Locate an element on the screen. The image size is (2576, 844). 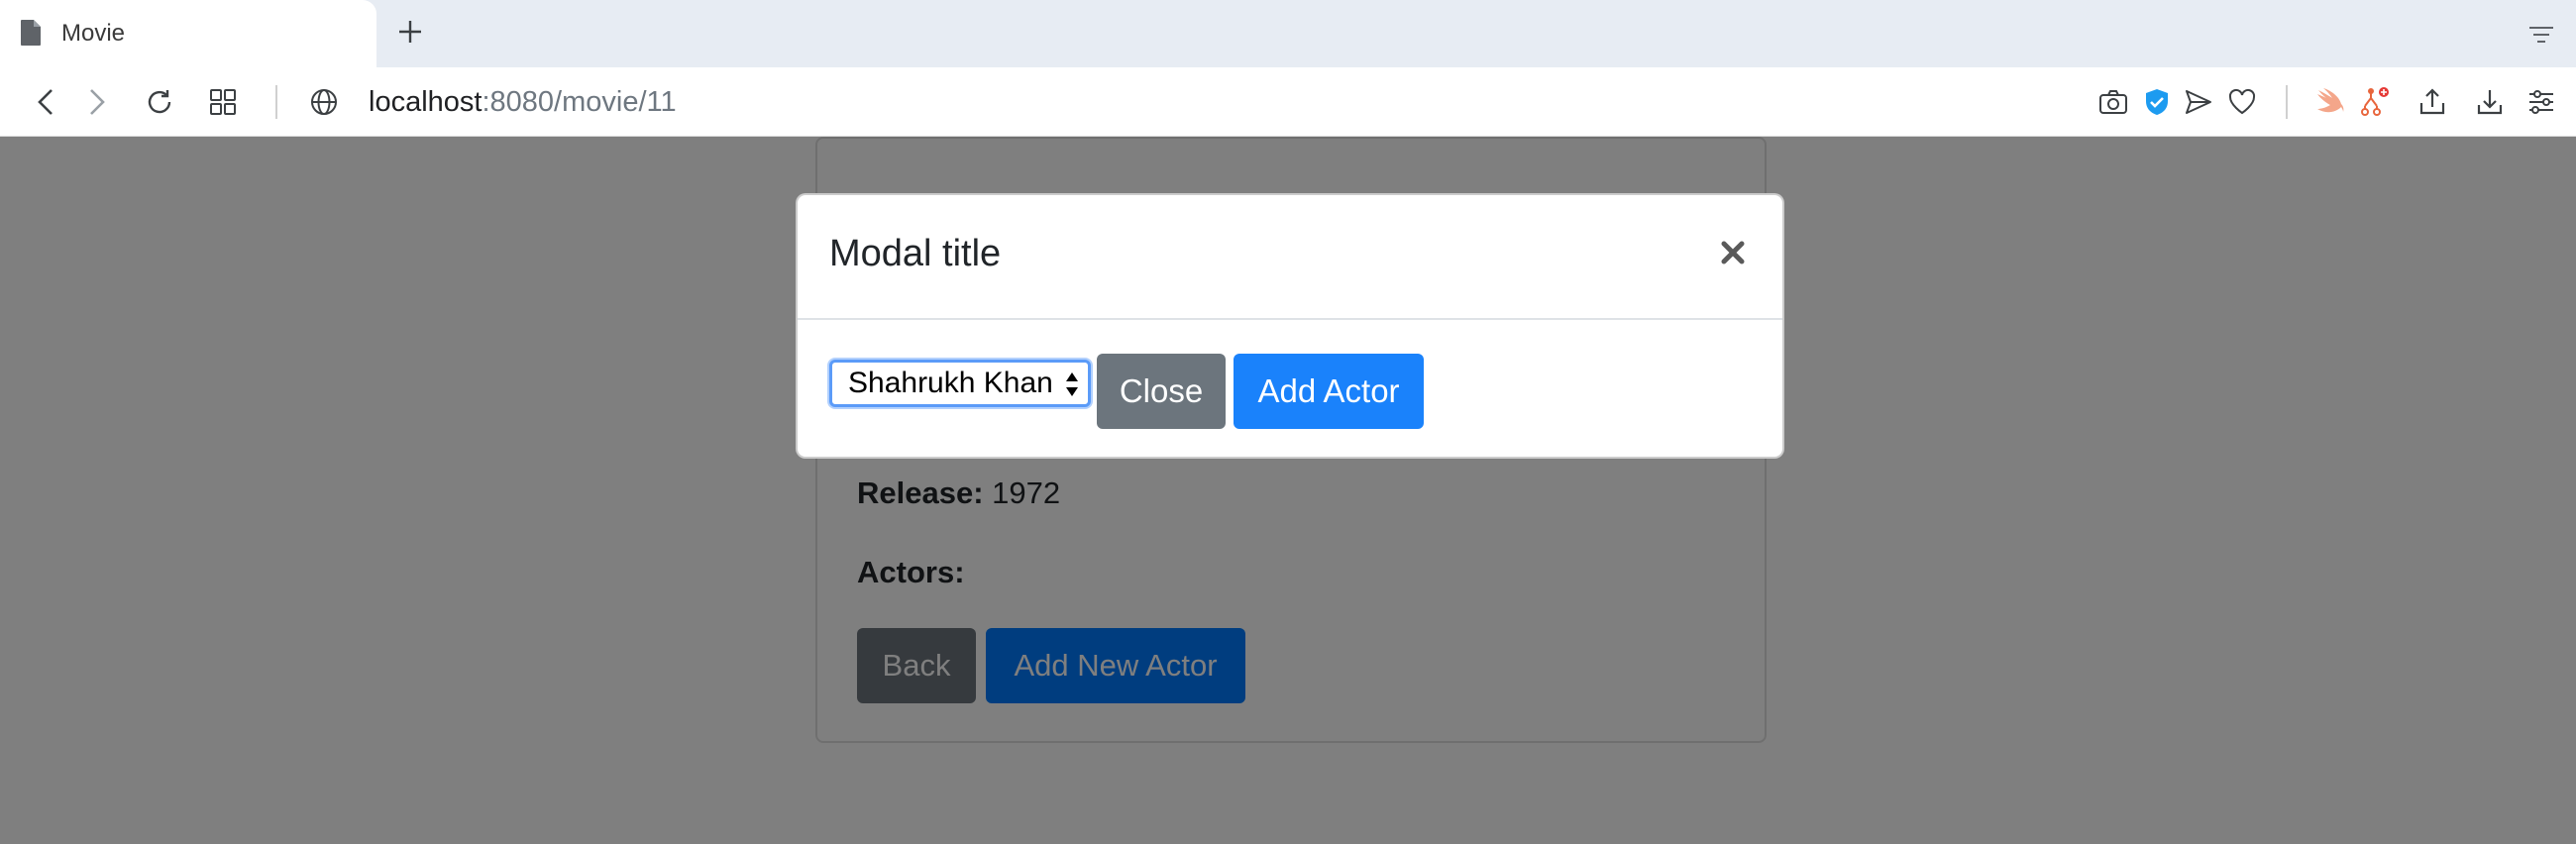
share-icon is located at coordinates (2432, 102).